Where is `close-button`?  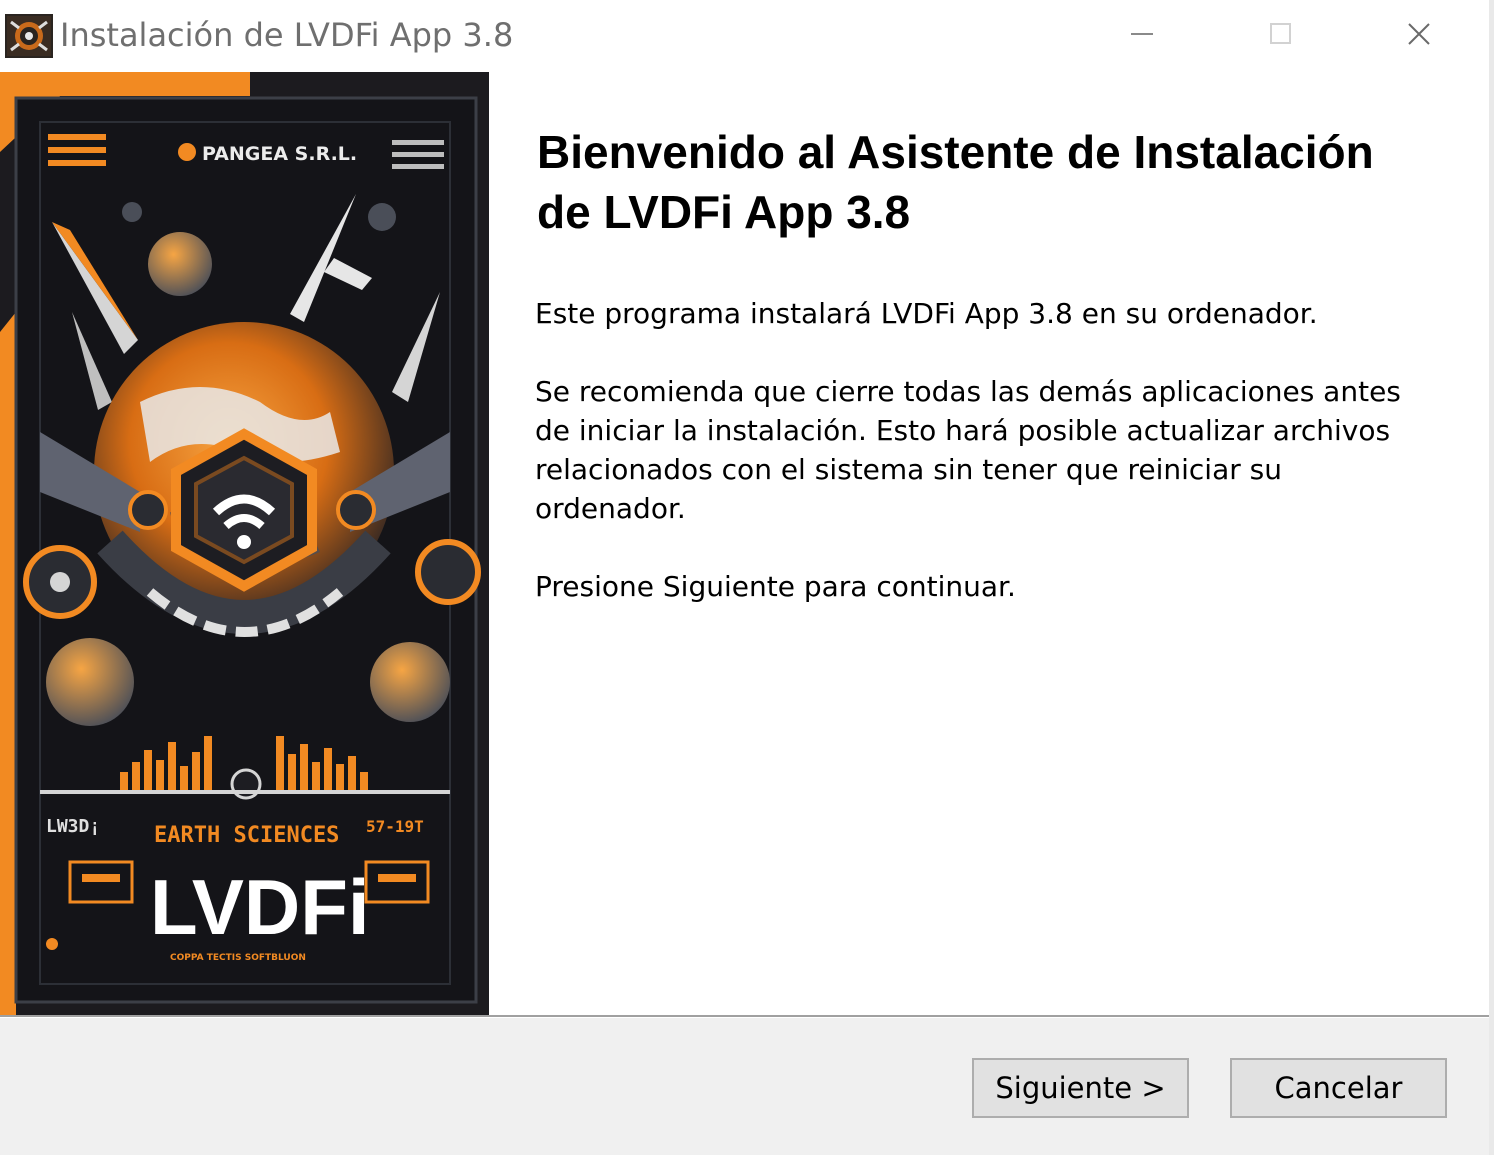
close-button is located at coordinates (1419, 34).